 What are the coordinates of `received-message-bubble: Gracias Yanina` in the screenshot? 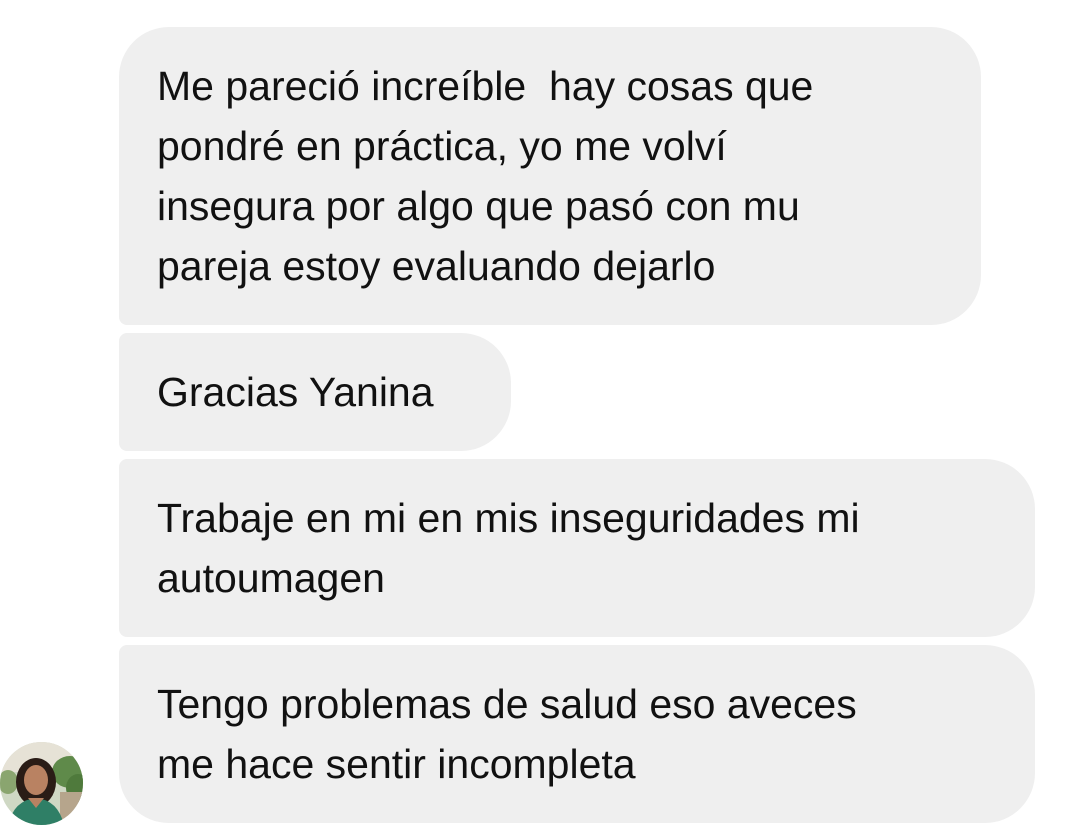 It's located at (315, 392).